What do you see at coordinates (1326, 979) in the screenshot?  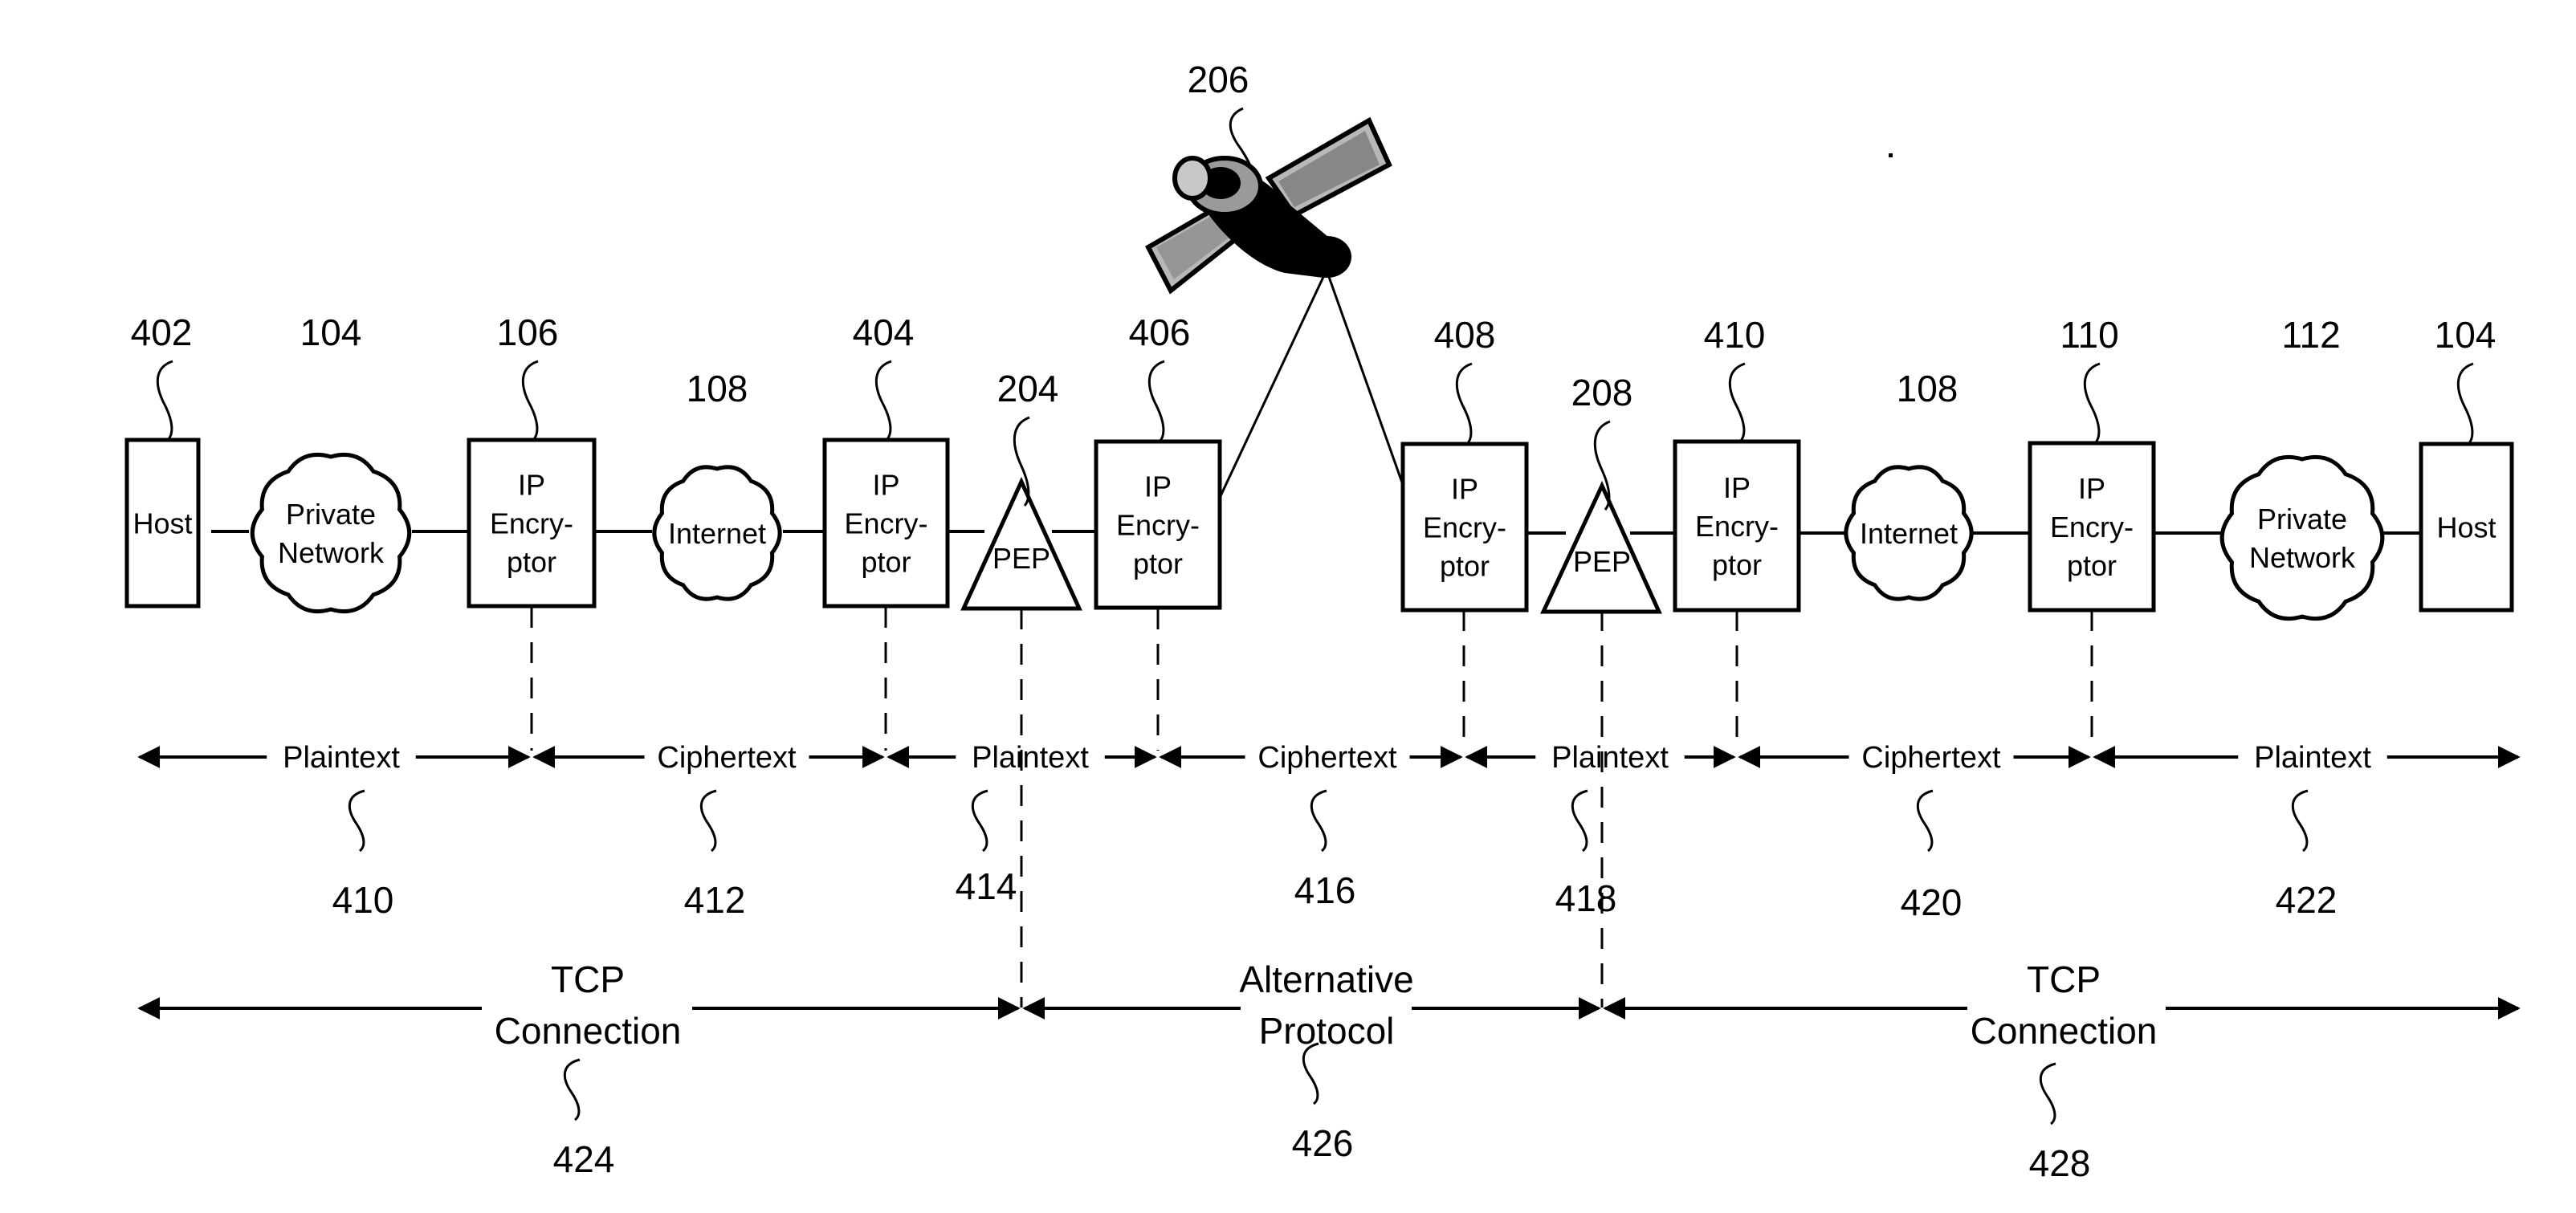 I see `connection-label: Alternative` at bounding box center [1326, 979].